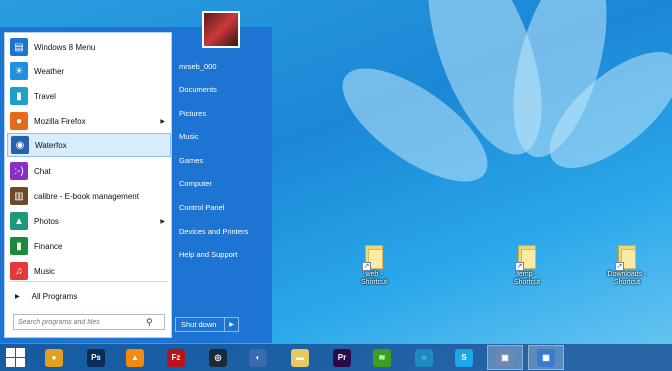  What do you see at coordinates (48, 246) in the screenshot?
I see `start-menu-item-label: Finance` at bounding box center [48, 246].